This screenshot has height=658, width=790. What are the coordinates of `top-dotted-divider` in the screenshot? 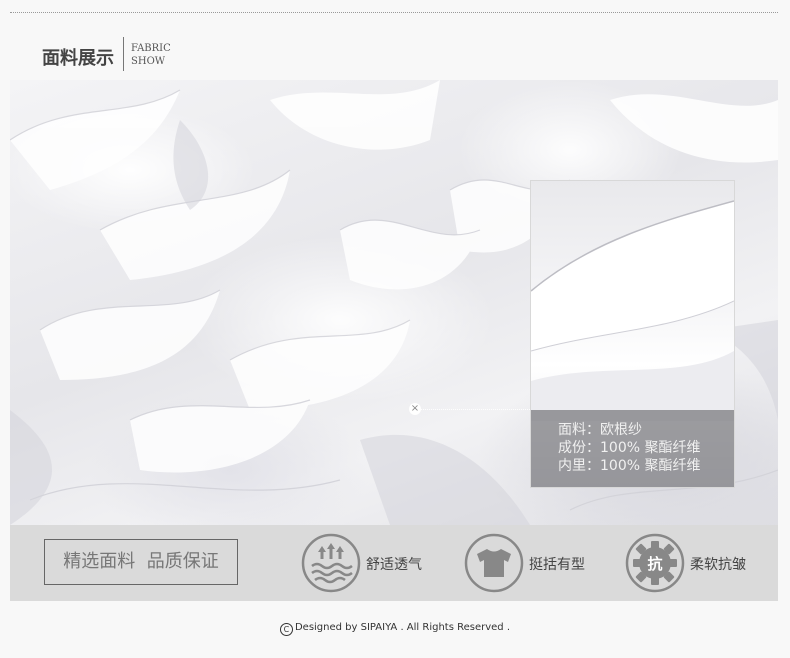 It's located at (394, 12).